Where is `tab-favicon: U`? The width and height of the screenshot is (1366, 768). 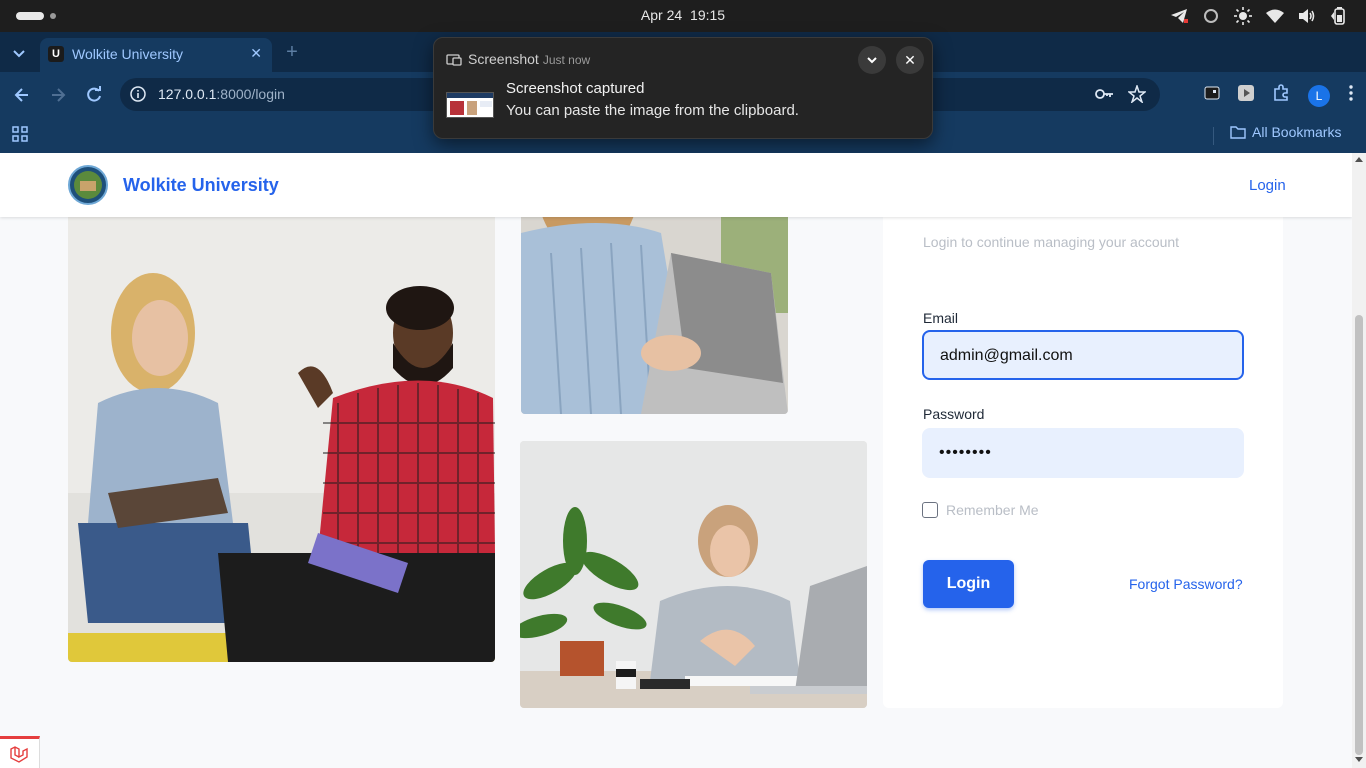
tab-favicon: U is located at coordinates (56, 54).